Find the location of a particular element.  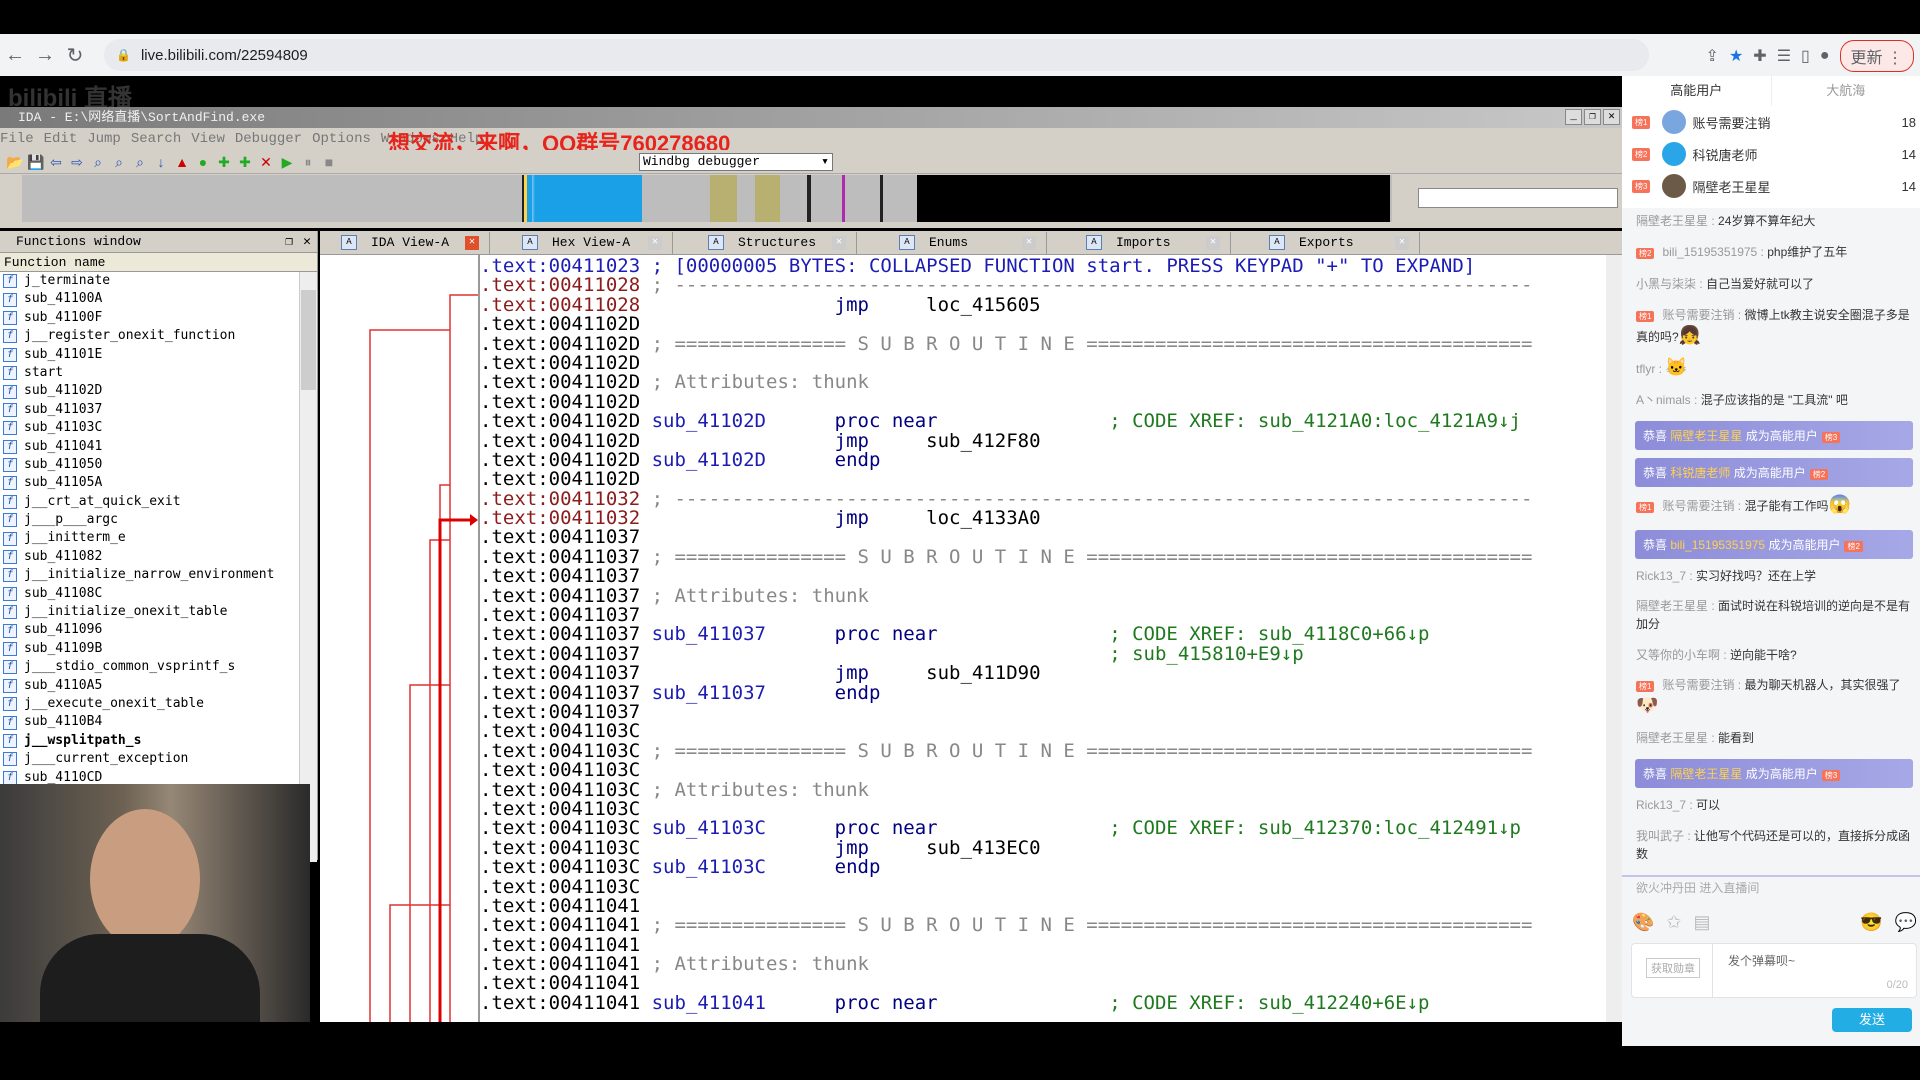

forward-icon: ⇨ is located at coordinates (77, 162).